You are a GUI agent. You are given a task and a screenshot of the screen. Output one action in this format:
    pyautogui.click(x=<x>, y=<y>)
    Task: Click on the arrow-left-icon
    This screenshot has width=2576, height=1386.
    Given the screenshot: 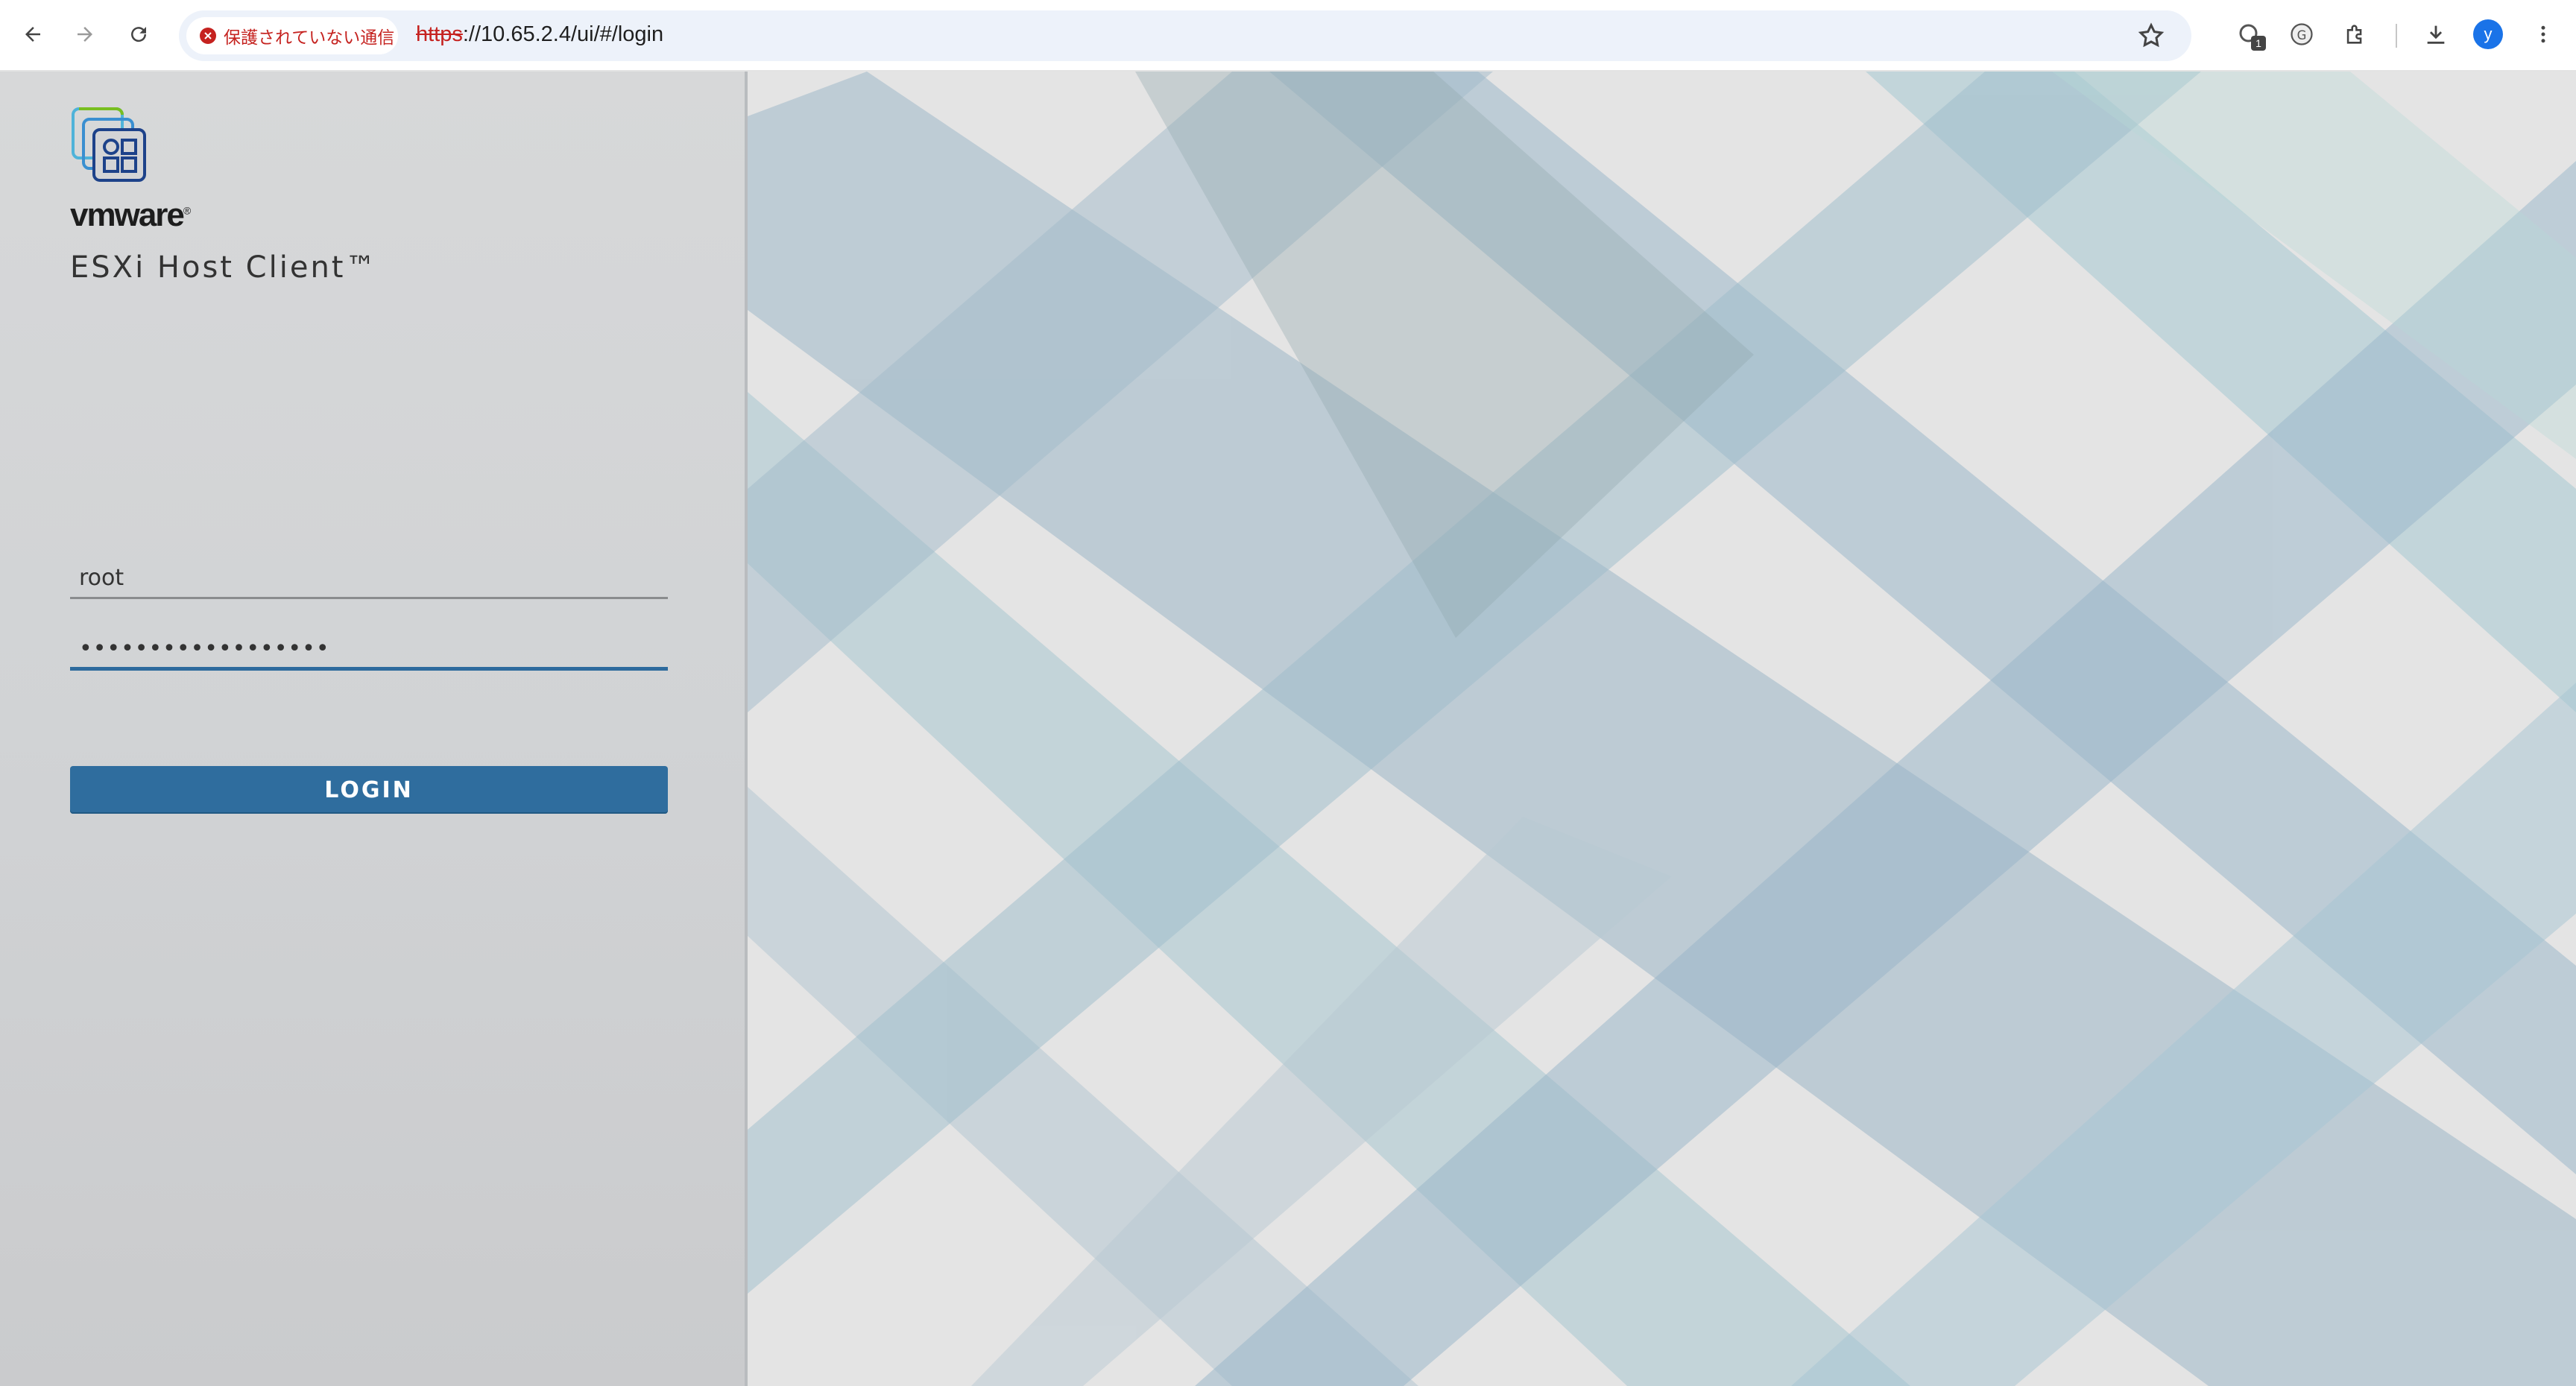 What is the action you would take?
    pyautogui.click(x=33, y=34)
    